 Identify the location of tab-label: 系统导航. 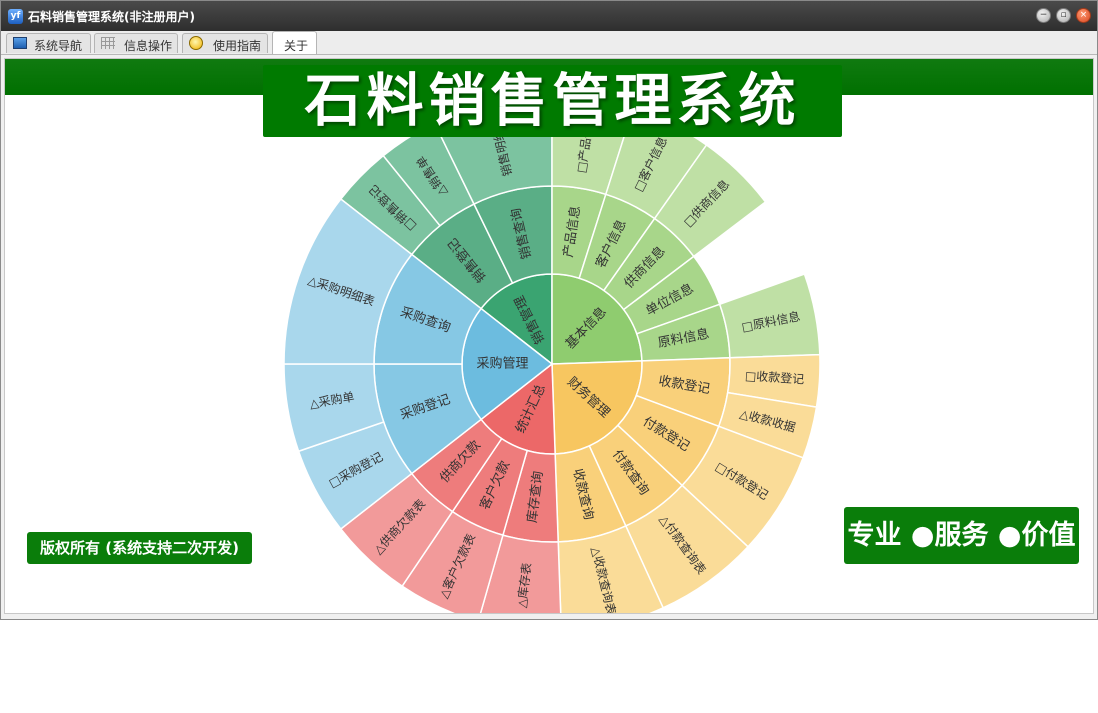
(58, 46).